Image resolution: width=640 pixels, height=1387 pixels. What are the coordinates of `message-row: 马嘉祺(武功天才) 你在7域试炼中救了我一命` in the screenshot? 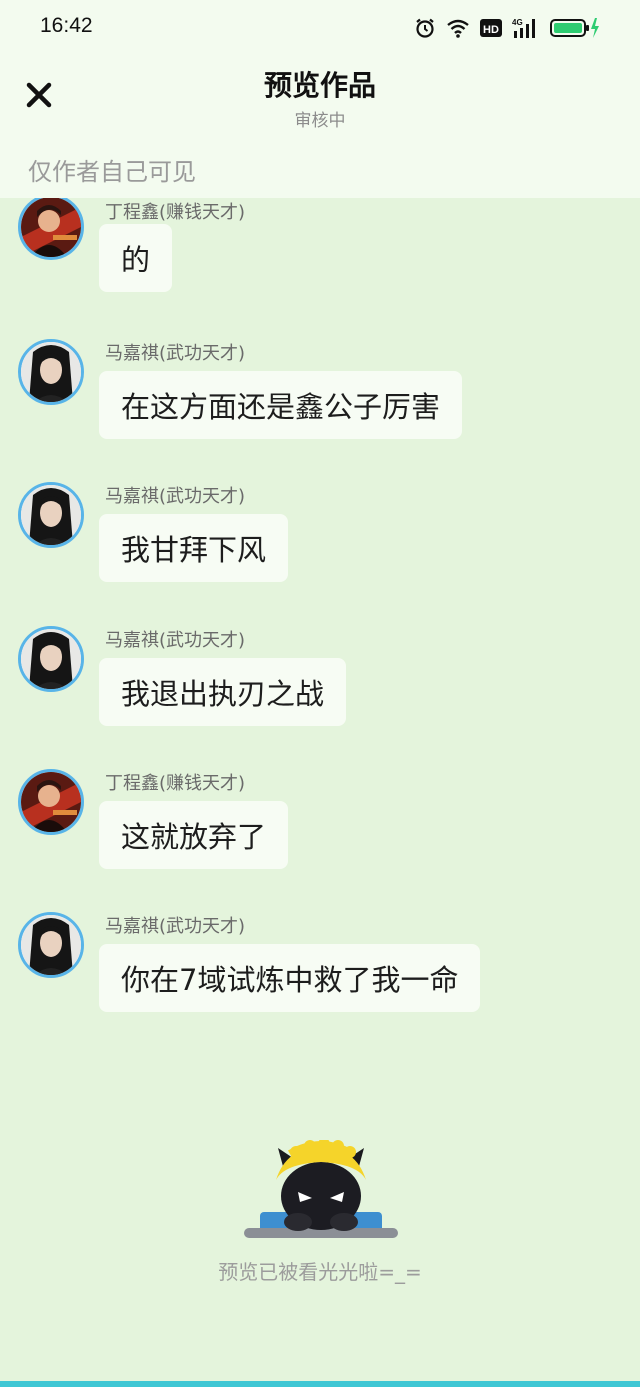 It's located at (320, 962).